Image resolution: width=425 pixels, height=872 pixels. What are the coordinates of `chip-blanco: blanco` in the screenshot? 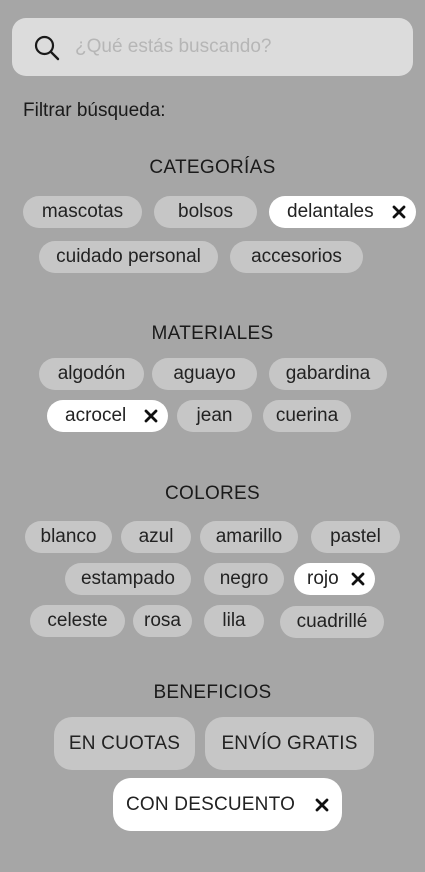 It's located at (68, 537).